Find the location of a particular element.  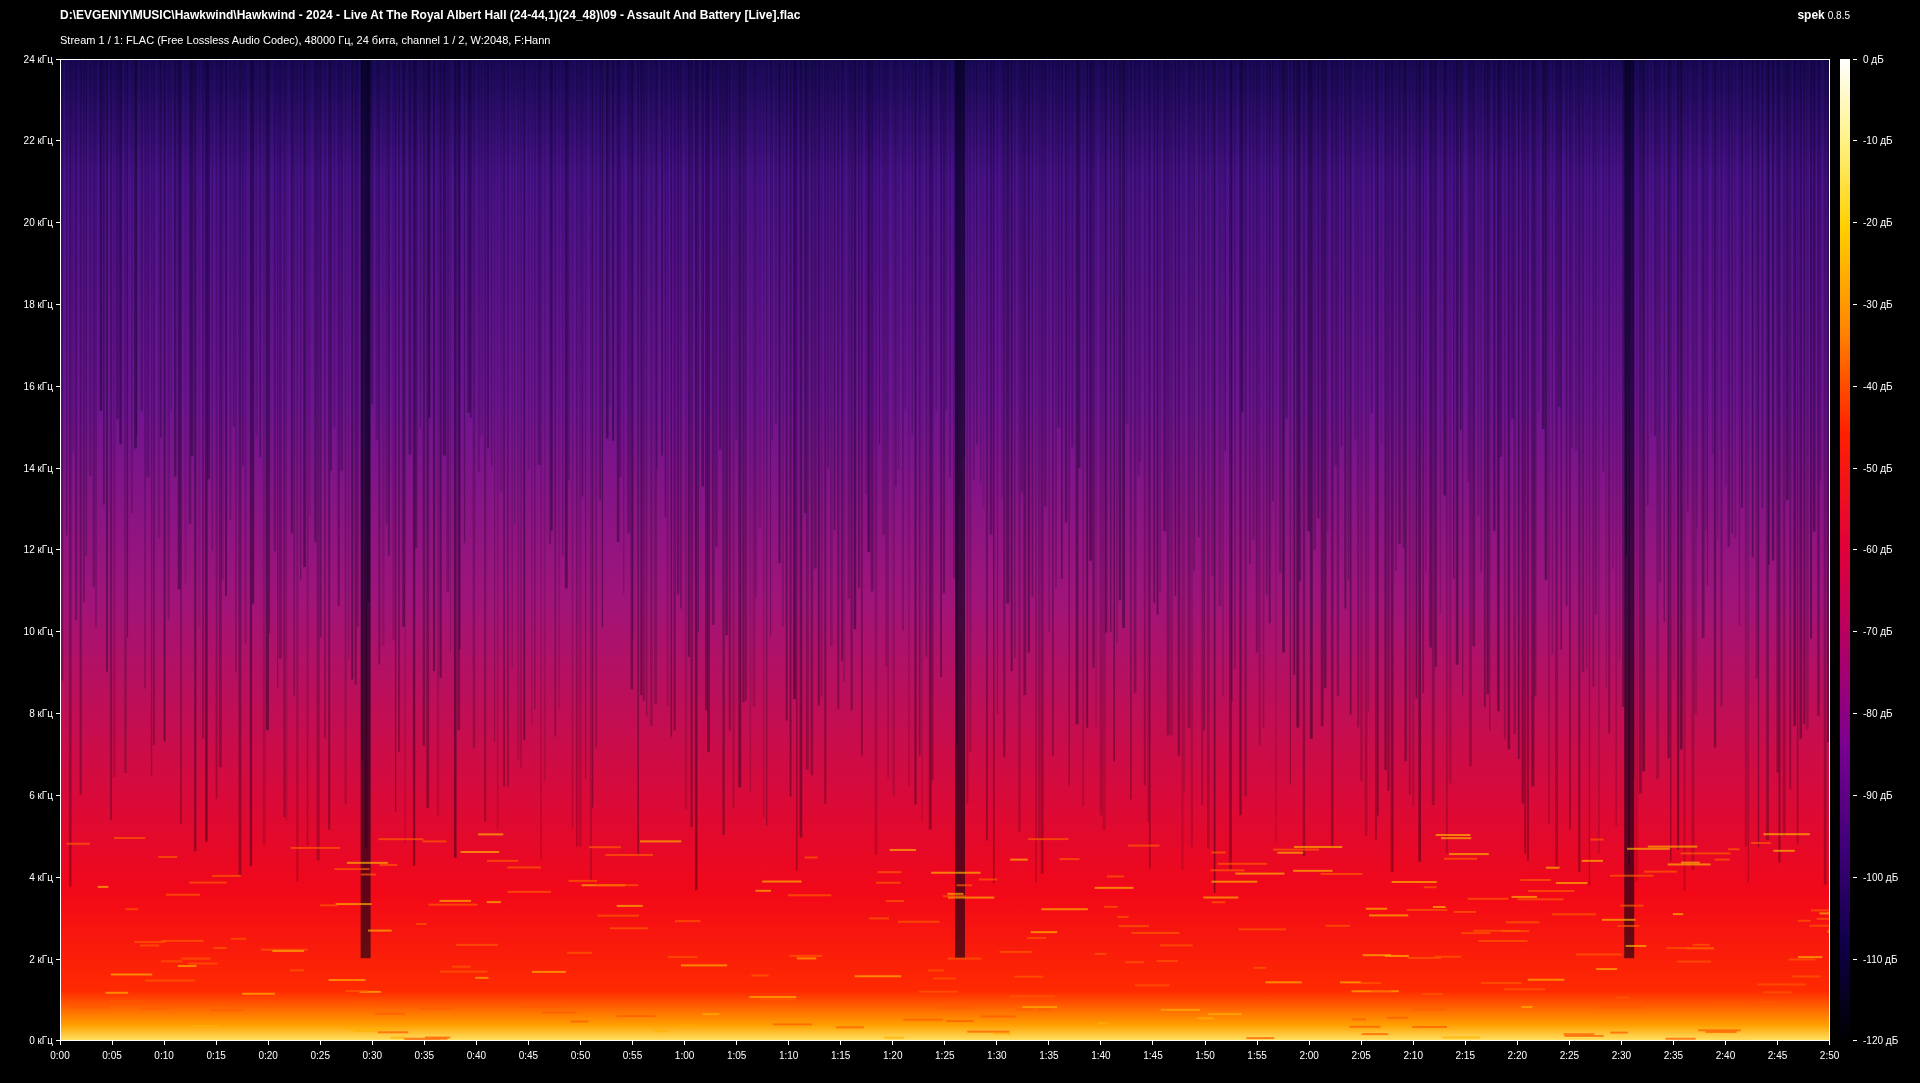

decibel-label: -70 дБ is located at coordinates (1878, 632).